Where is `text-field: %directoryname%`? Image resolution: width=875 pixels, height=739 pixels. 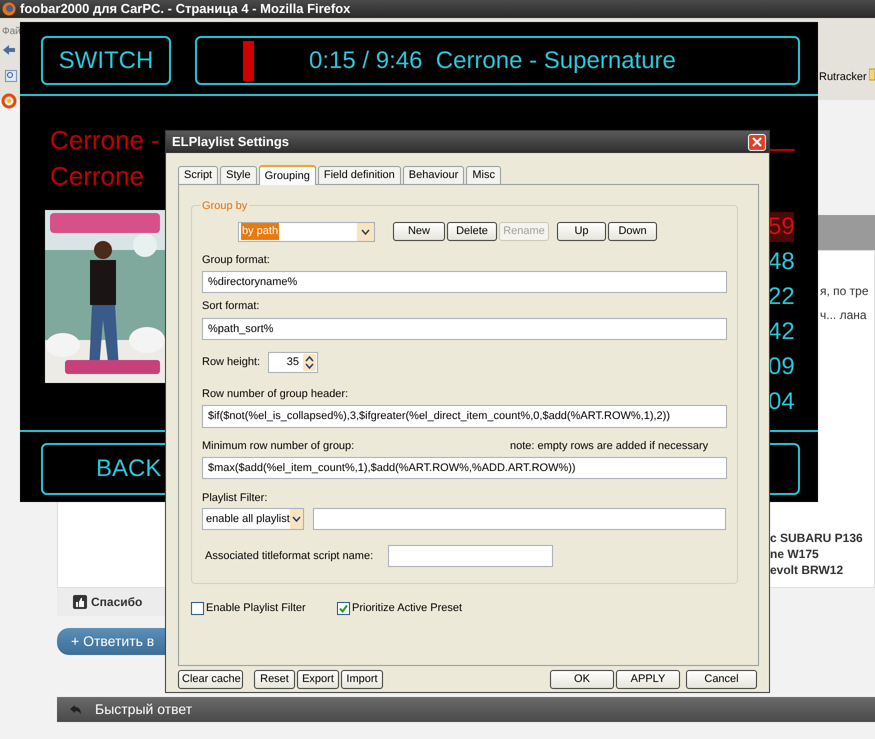 text-field: %directoryname% is located at coordinates (464, 282).